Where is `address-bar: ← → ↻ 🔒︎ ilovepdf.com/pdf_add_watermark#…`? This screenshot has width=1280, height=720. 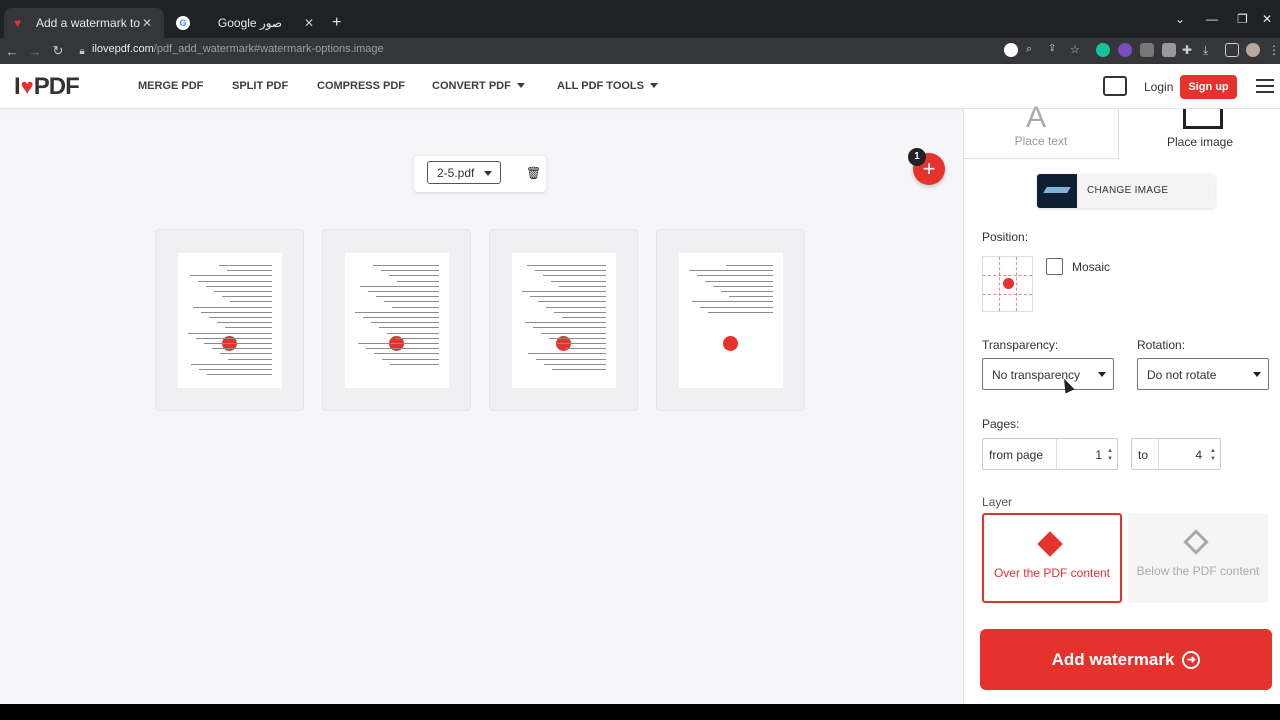
address-bar: ← → ↻ 🔒︎ ilovepdf.com/pdf_add_watermark#… is located at coordinates (640, 51).